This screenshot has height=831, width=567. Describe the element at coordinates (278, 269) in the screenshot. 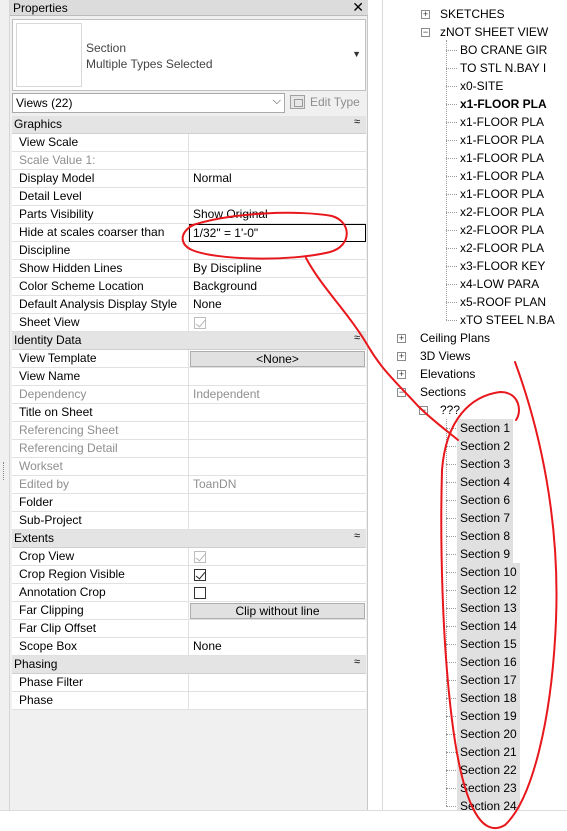

I see `property-value: By Discipline` at that location.